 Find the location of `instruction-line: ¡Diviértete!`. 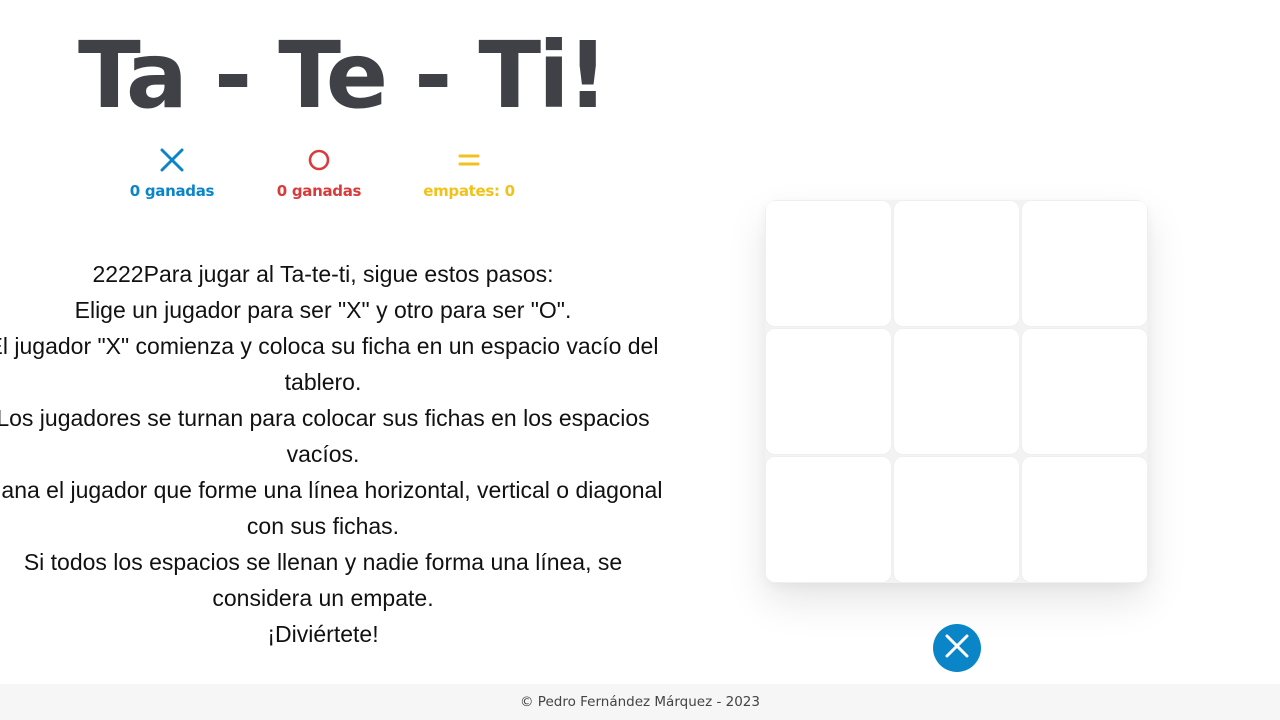

instruction-line: ¡Diviértete! is located at coordinates (323, 634).